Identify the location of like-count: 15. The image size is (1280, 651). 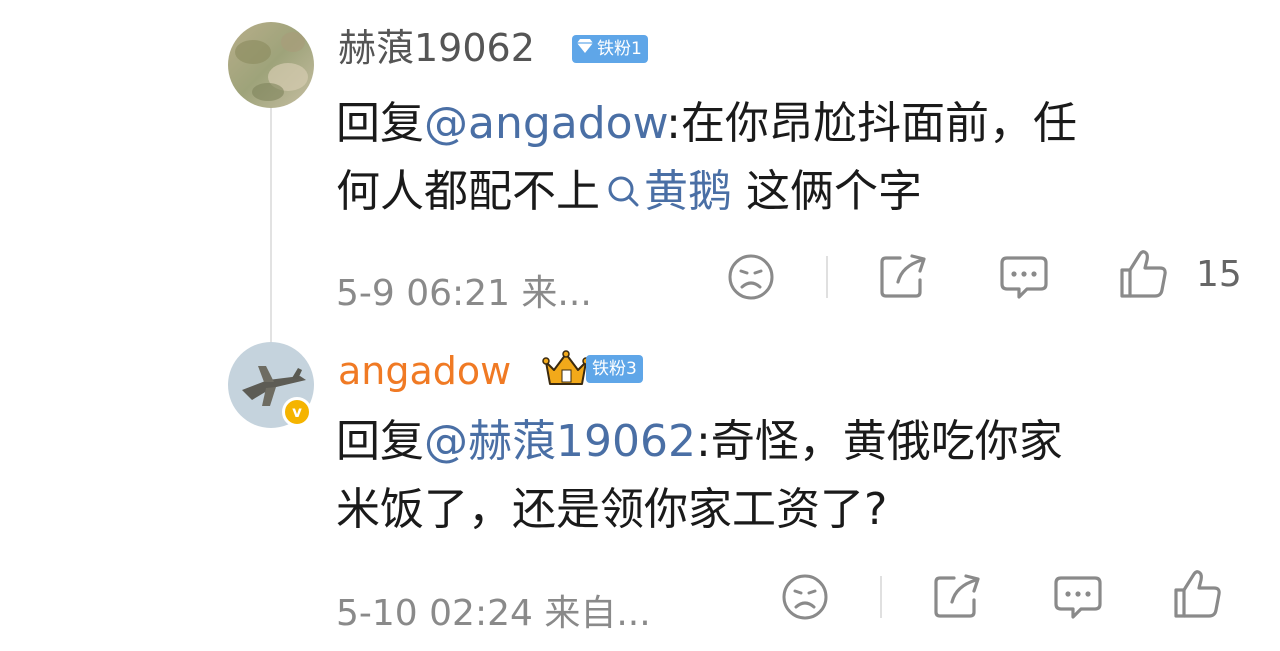
(1219, 274).